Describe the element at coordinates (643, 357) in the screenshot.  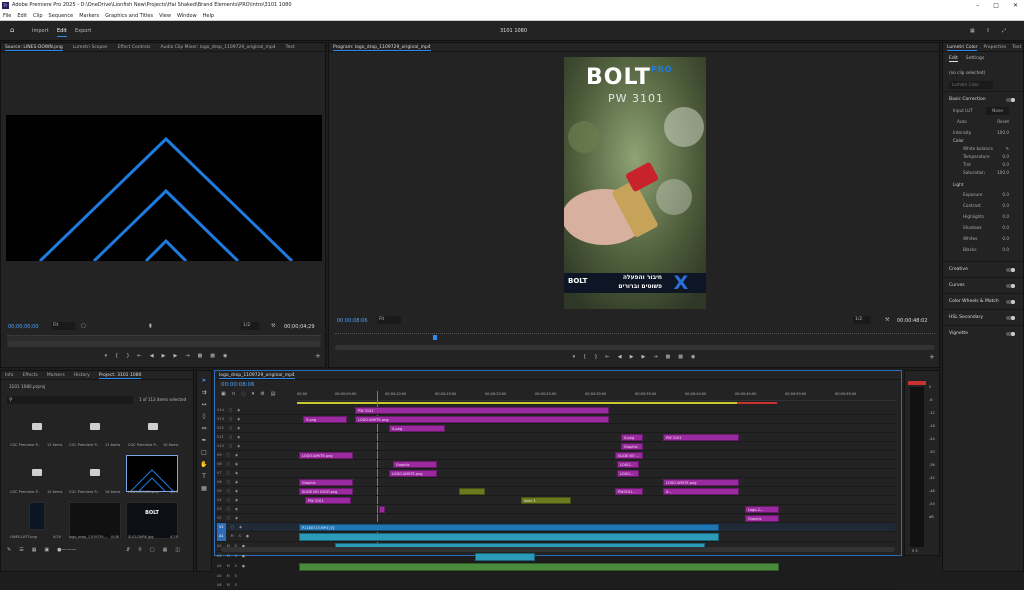
I see `program-forward-icon: ▶` at that location.